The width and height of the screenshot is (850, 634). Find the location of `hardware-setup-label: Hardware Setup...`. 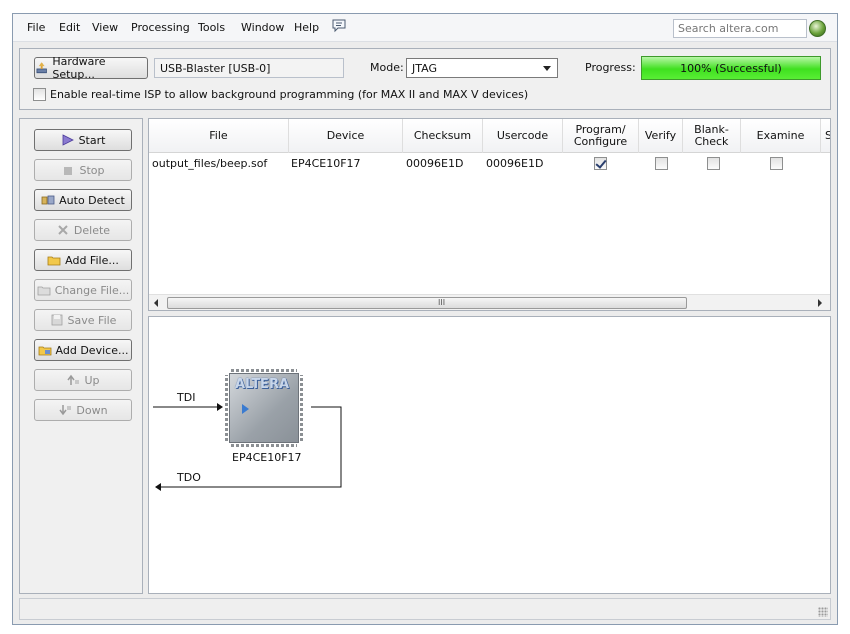

hardware-setup-label: Hardware Setup... is located at coordinates (79, 68).